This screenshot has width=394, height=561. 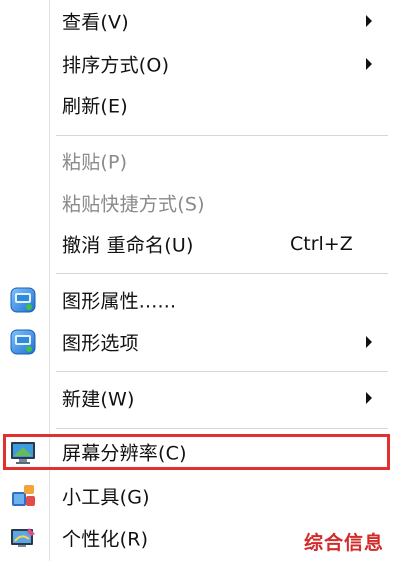 I want to click on menu-item-label: 查看(V), so click(x=95, y=22).